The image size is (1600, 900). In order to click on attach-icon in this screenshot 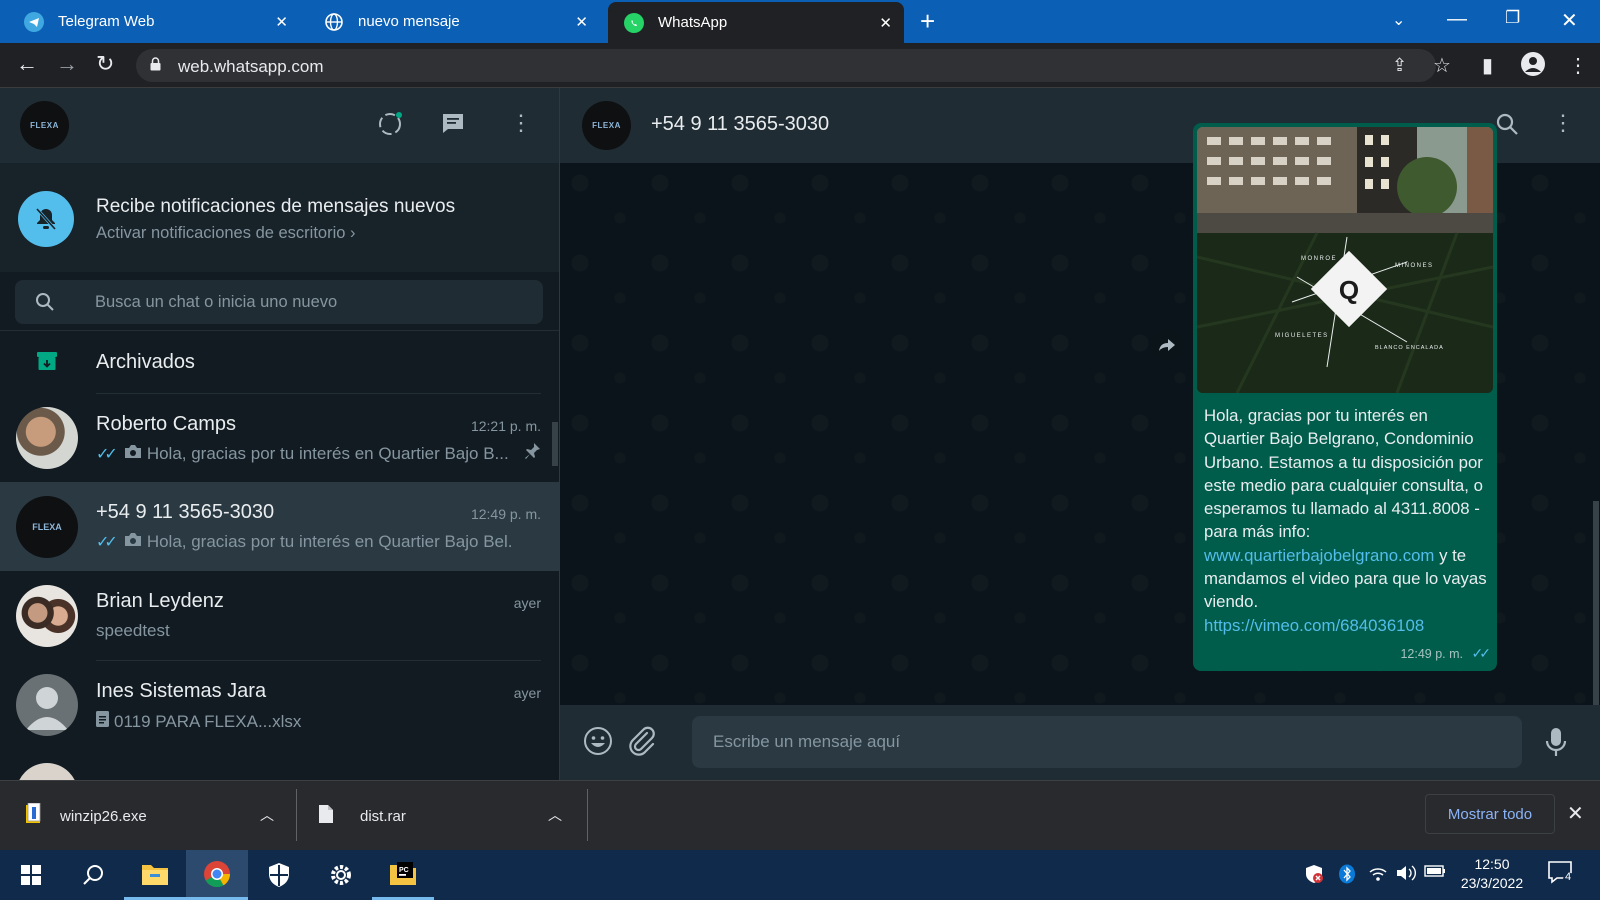, I will do `click(642, 743)`.